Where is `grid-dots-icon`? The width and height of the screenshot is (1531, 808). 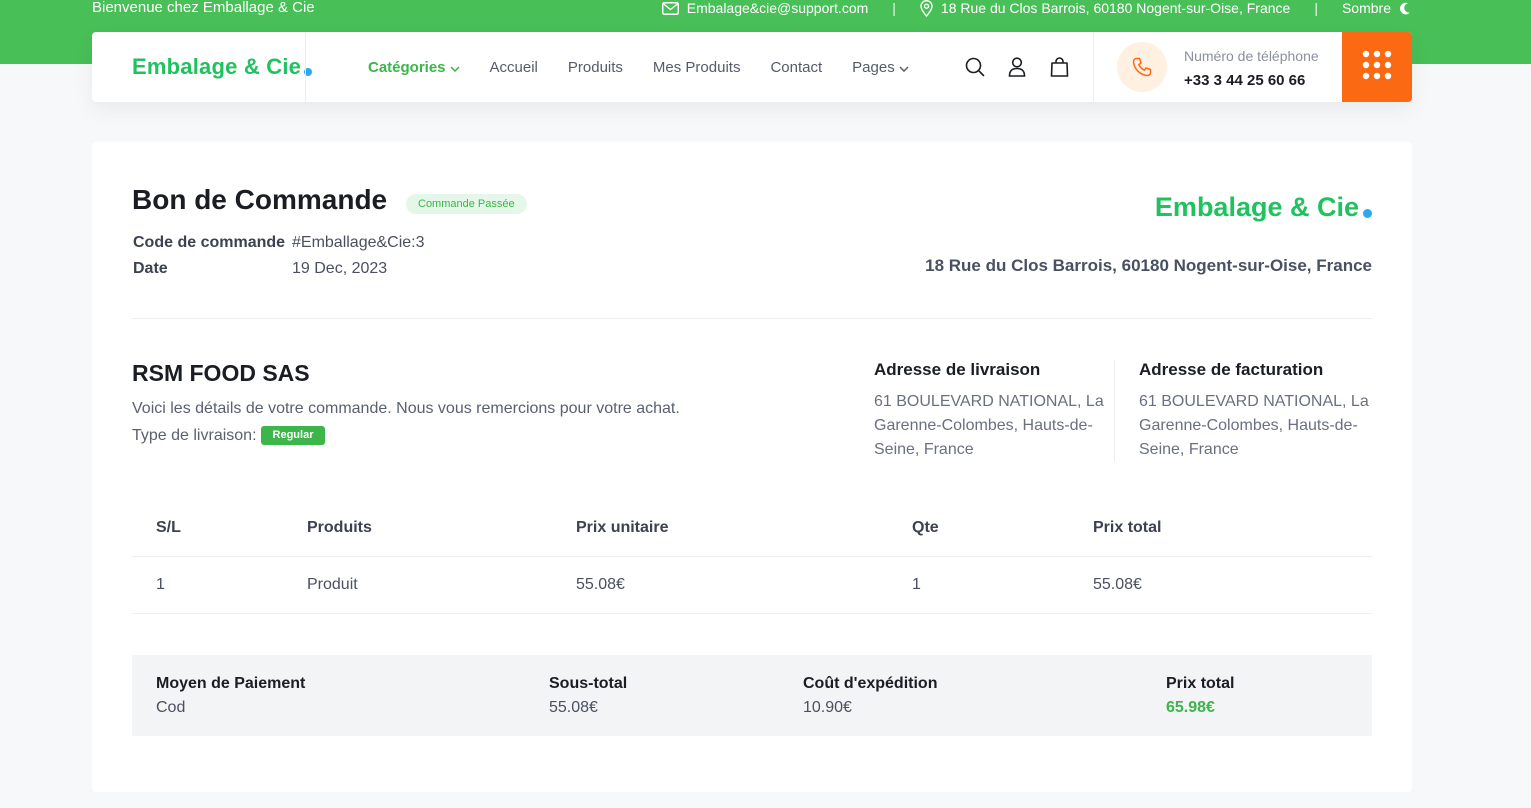 grid-dots-icon is located at coordinates (1377, 67).